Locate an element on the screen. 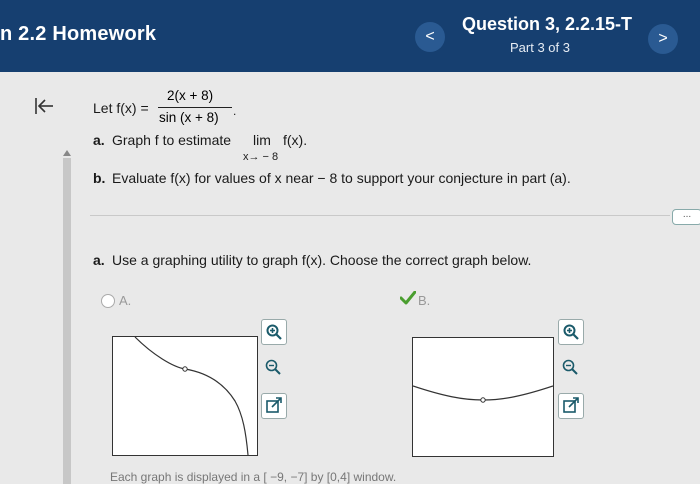  part-b-prefix: b. is located at coordinates (99, 178).